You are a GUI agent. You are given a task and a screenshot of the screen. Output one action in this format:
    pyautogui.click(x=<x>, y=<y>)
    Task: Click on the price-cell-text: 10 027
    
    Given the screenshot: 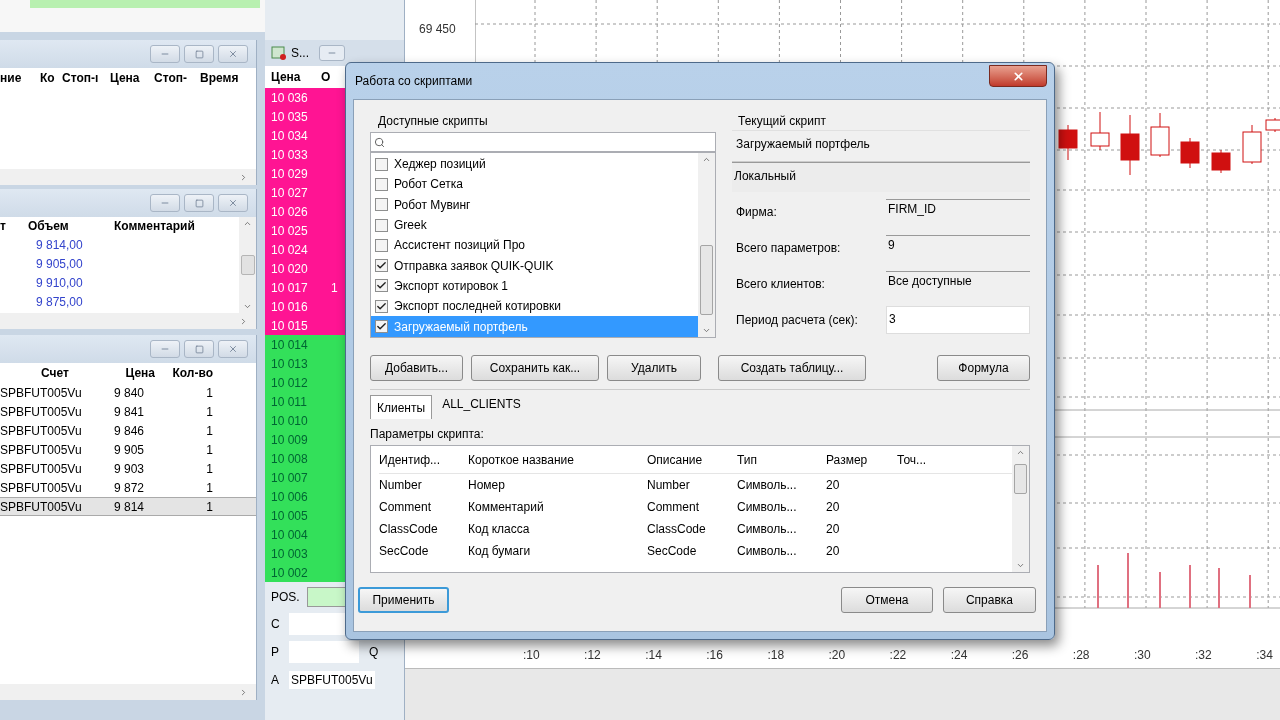 What is the action you would take?
    pyautogui.click(x=290, y=193)
    